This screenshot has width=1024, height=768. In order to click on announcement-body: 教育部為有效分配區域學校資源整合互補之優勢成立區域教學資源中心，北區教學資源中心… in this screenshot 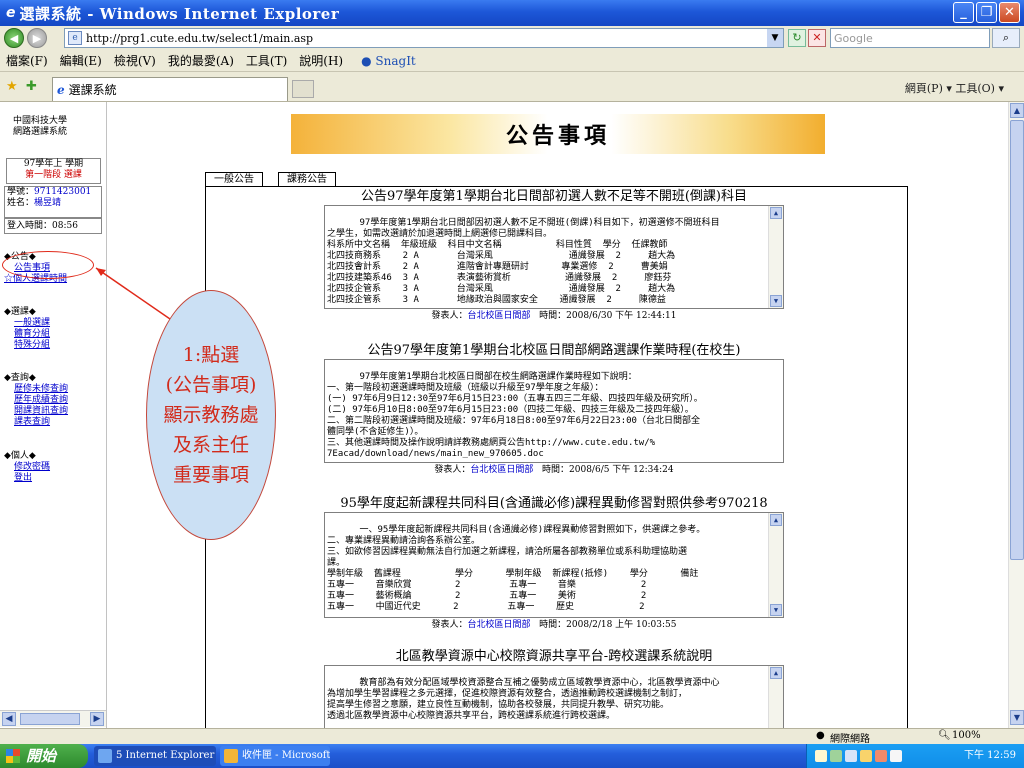, I will do `click(554, 696)`.